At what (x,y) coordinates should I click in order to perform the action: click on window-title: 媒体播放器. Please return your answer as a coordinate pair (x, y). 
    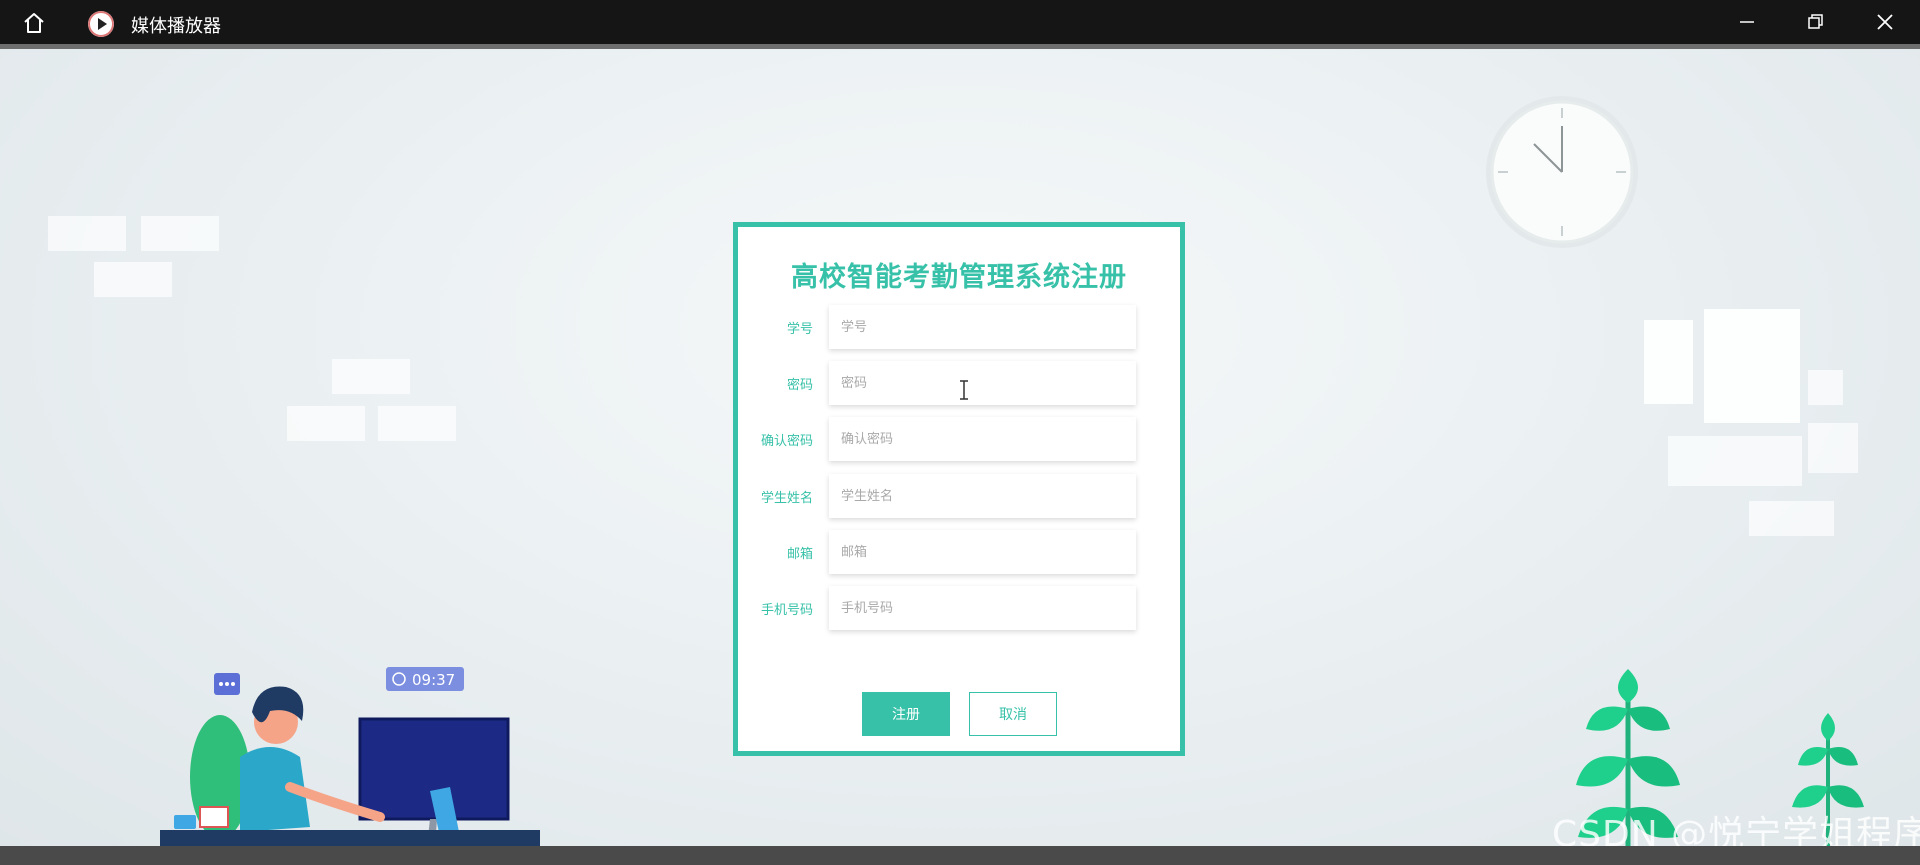
    Looking at the image, I should click on (176, 26).